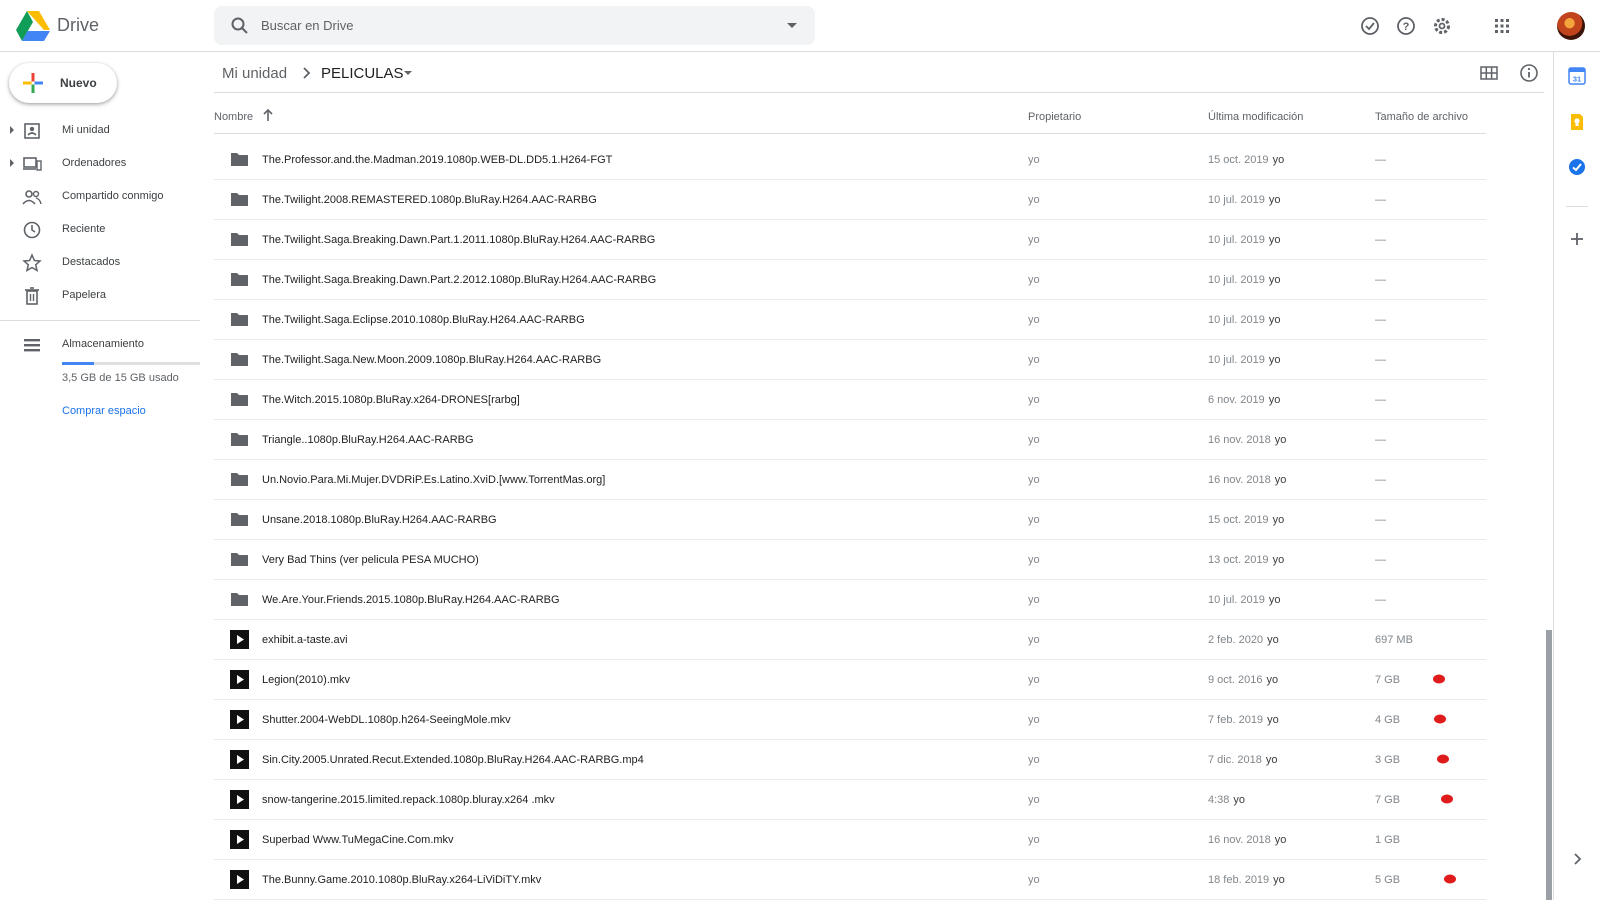  I want to click on account-avatar, so click(1571, 26).